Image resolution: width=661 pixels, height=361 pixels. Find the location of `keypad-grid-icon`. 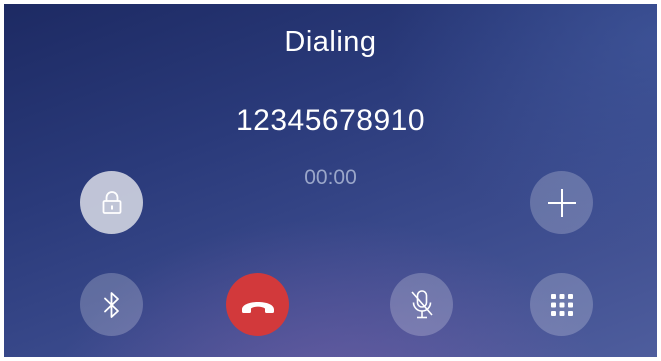

keypad-grid-icon is located at coordinates (562, 305).